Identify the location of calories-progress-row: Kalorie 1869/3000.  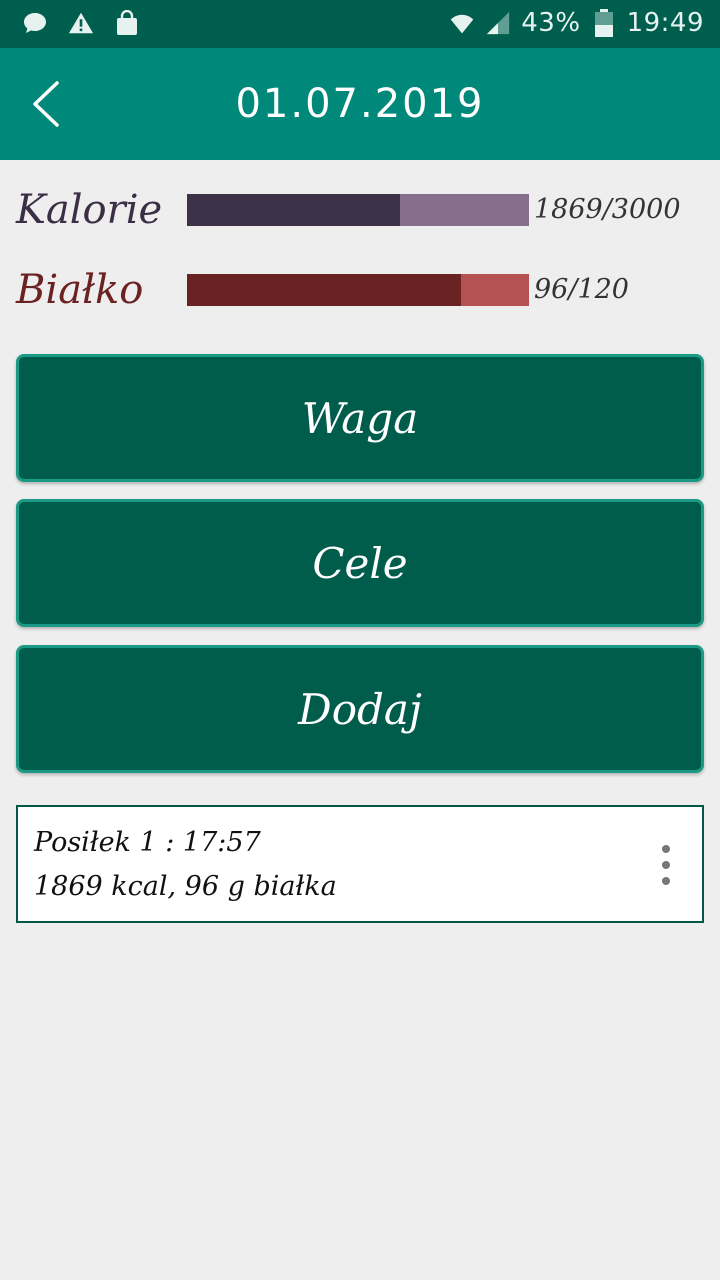
(361, 210).